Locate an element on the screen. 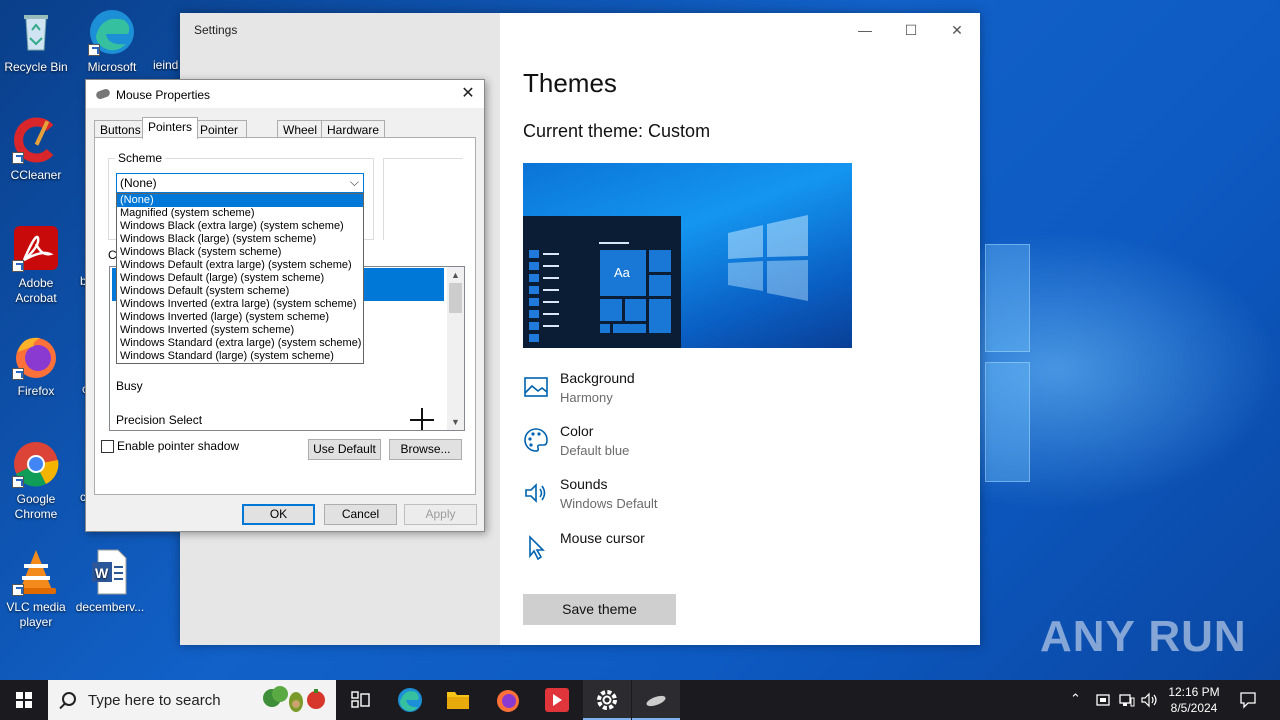 This screenshot has width=1280, height=720. firefox-icon is located at coordinates (36, 356).